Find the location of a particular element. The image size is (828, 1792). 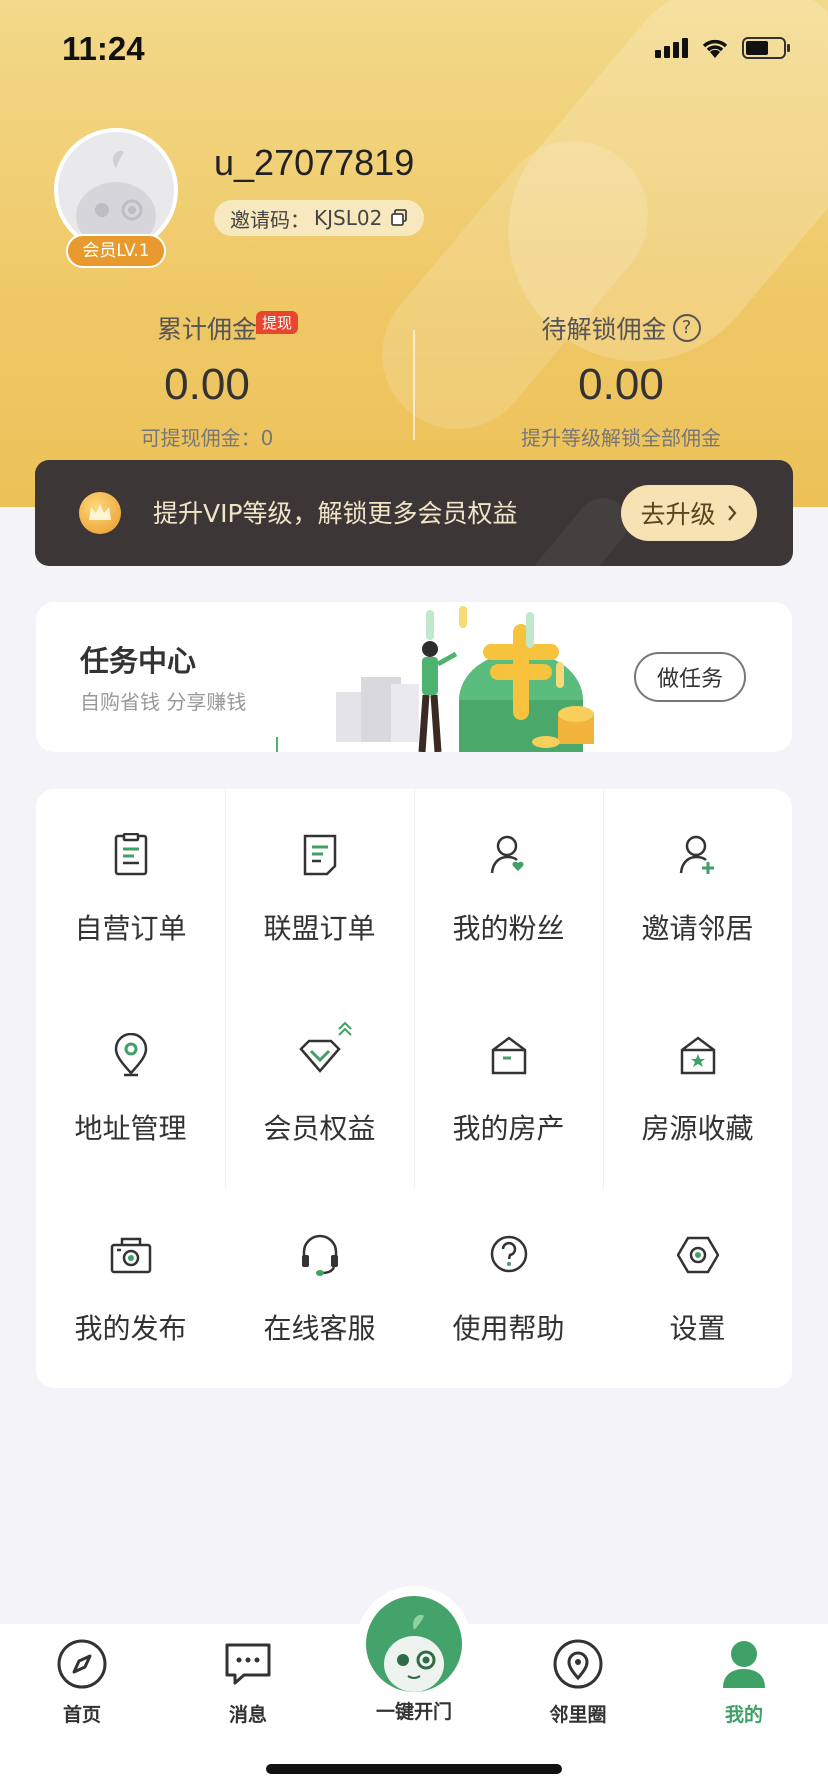

total-commission-label: 累计佣金 is located at coordinates (207, 328).